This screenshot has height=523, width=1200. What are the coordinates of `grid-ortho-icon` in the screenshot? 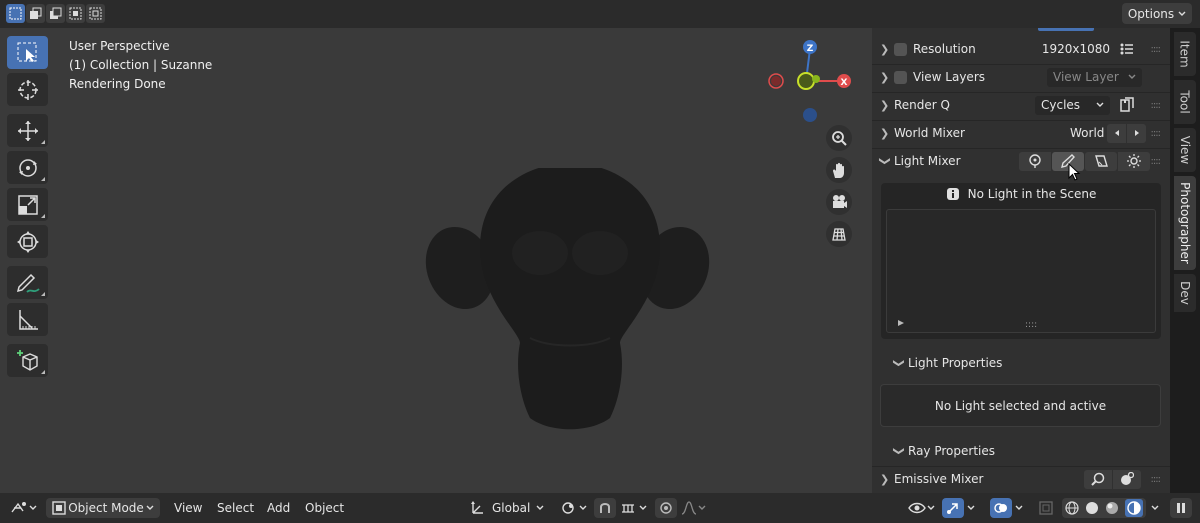 It's located at (839, 234).